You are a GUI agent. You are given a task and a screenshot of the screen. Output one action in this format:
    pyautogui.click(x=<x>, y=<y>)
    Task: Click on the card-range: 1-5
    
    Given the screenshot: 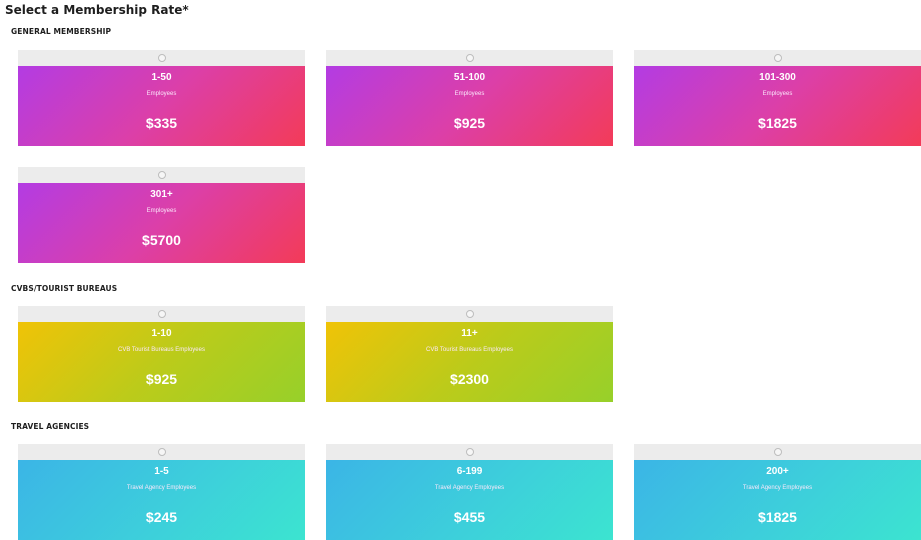 What is the action you would take?
    pyautogui.click(x=161, y=471)
    